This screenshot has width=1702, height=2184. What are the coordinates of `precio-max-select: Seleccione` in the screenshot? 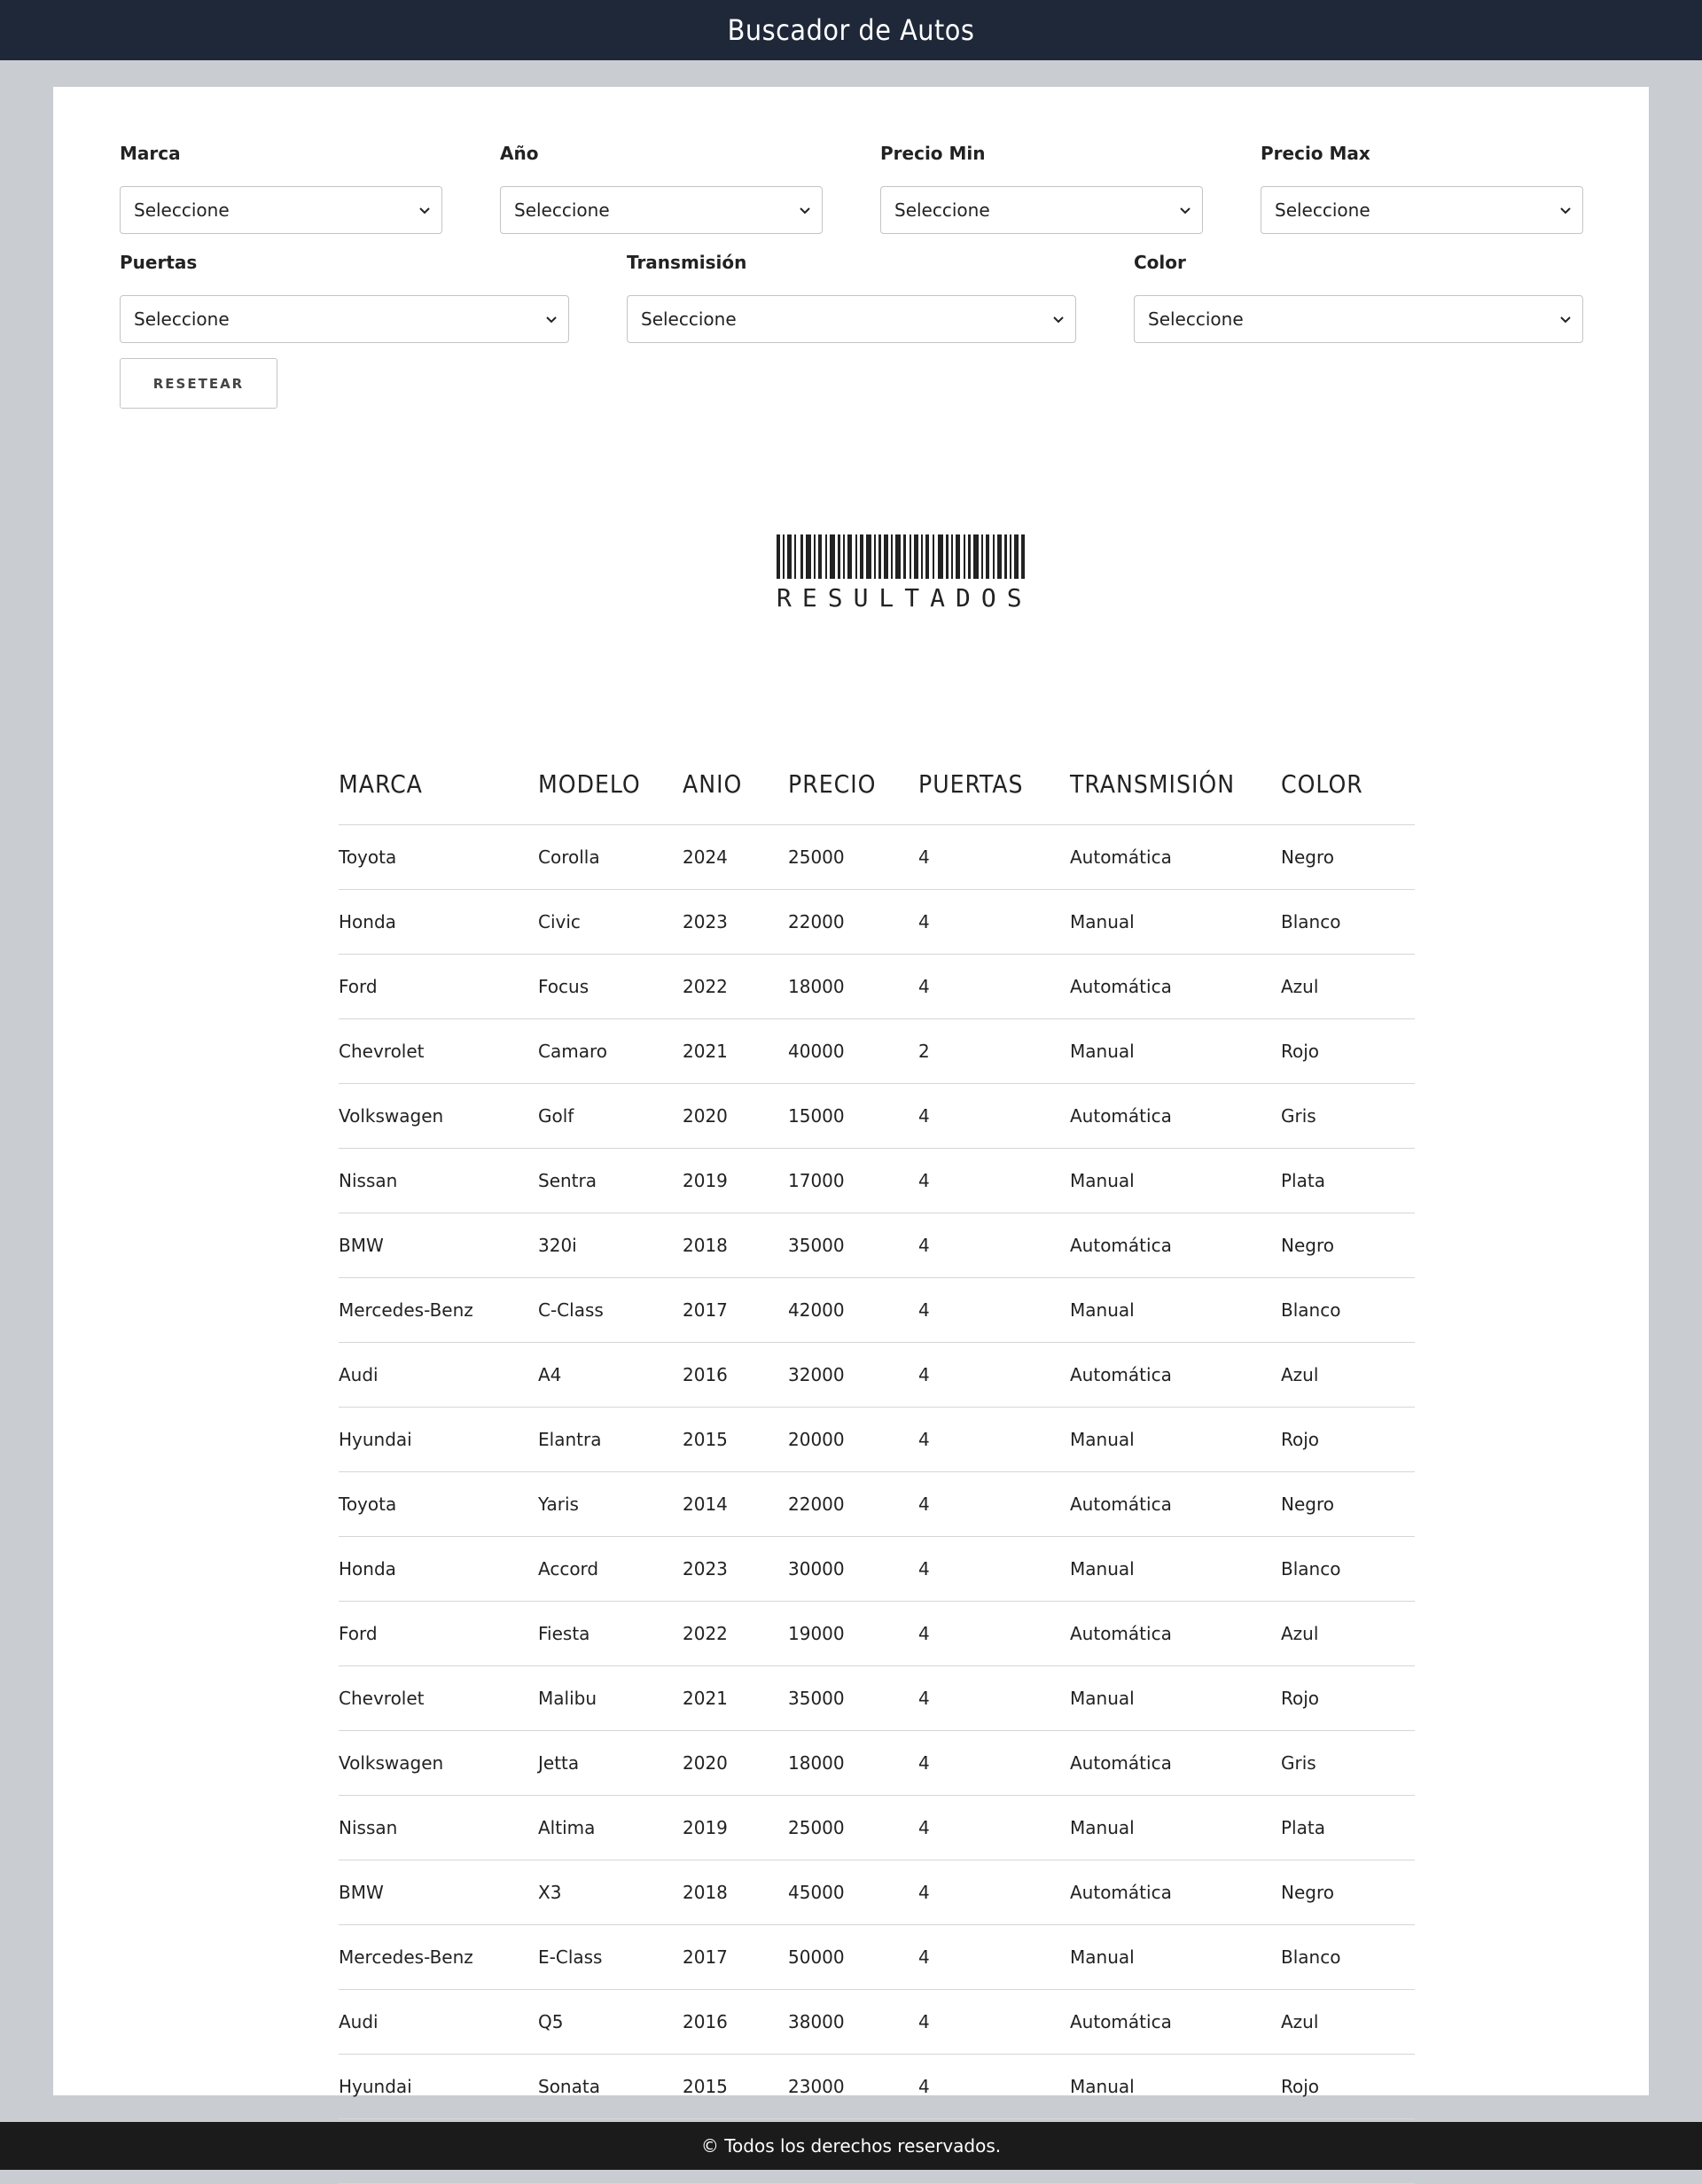 It's located at (1422, 210).